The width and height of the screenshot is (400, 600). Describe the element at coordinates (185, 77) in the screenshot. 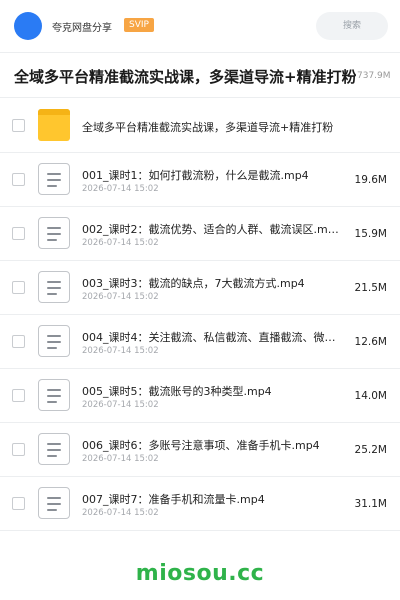

I see `share-title: 全域多平台精准截流实战课，多渠道导流+精准打粉` at that location.